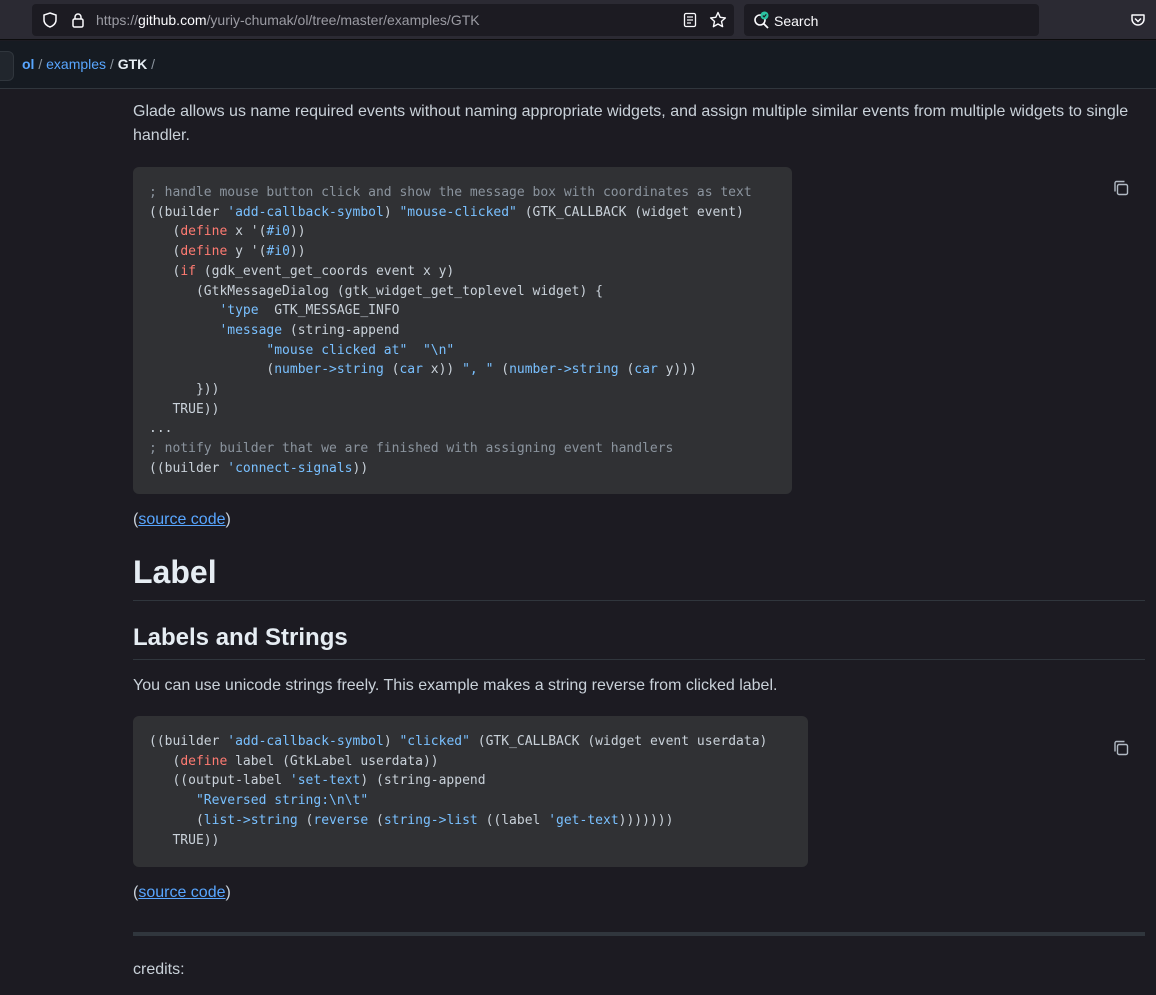 The image size is (1156, 995). What do you see at coordinates (718, 20) in the screenshot?
I see `bookmark-star-icon` at bounding box center [718, 20].